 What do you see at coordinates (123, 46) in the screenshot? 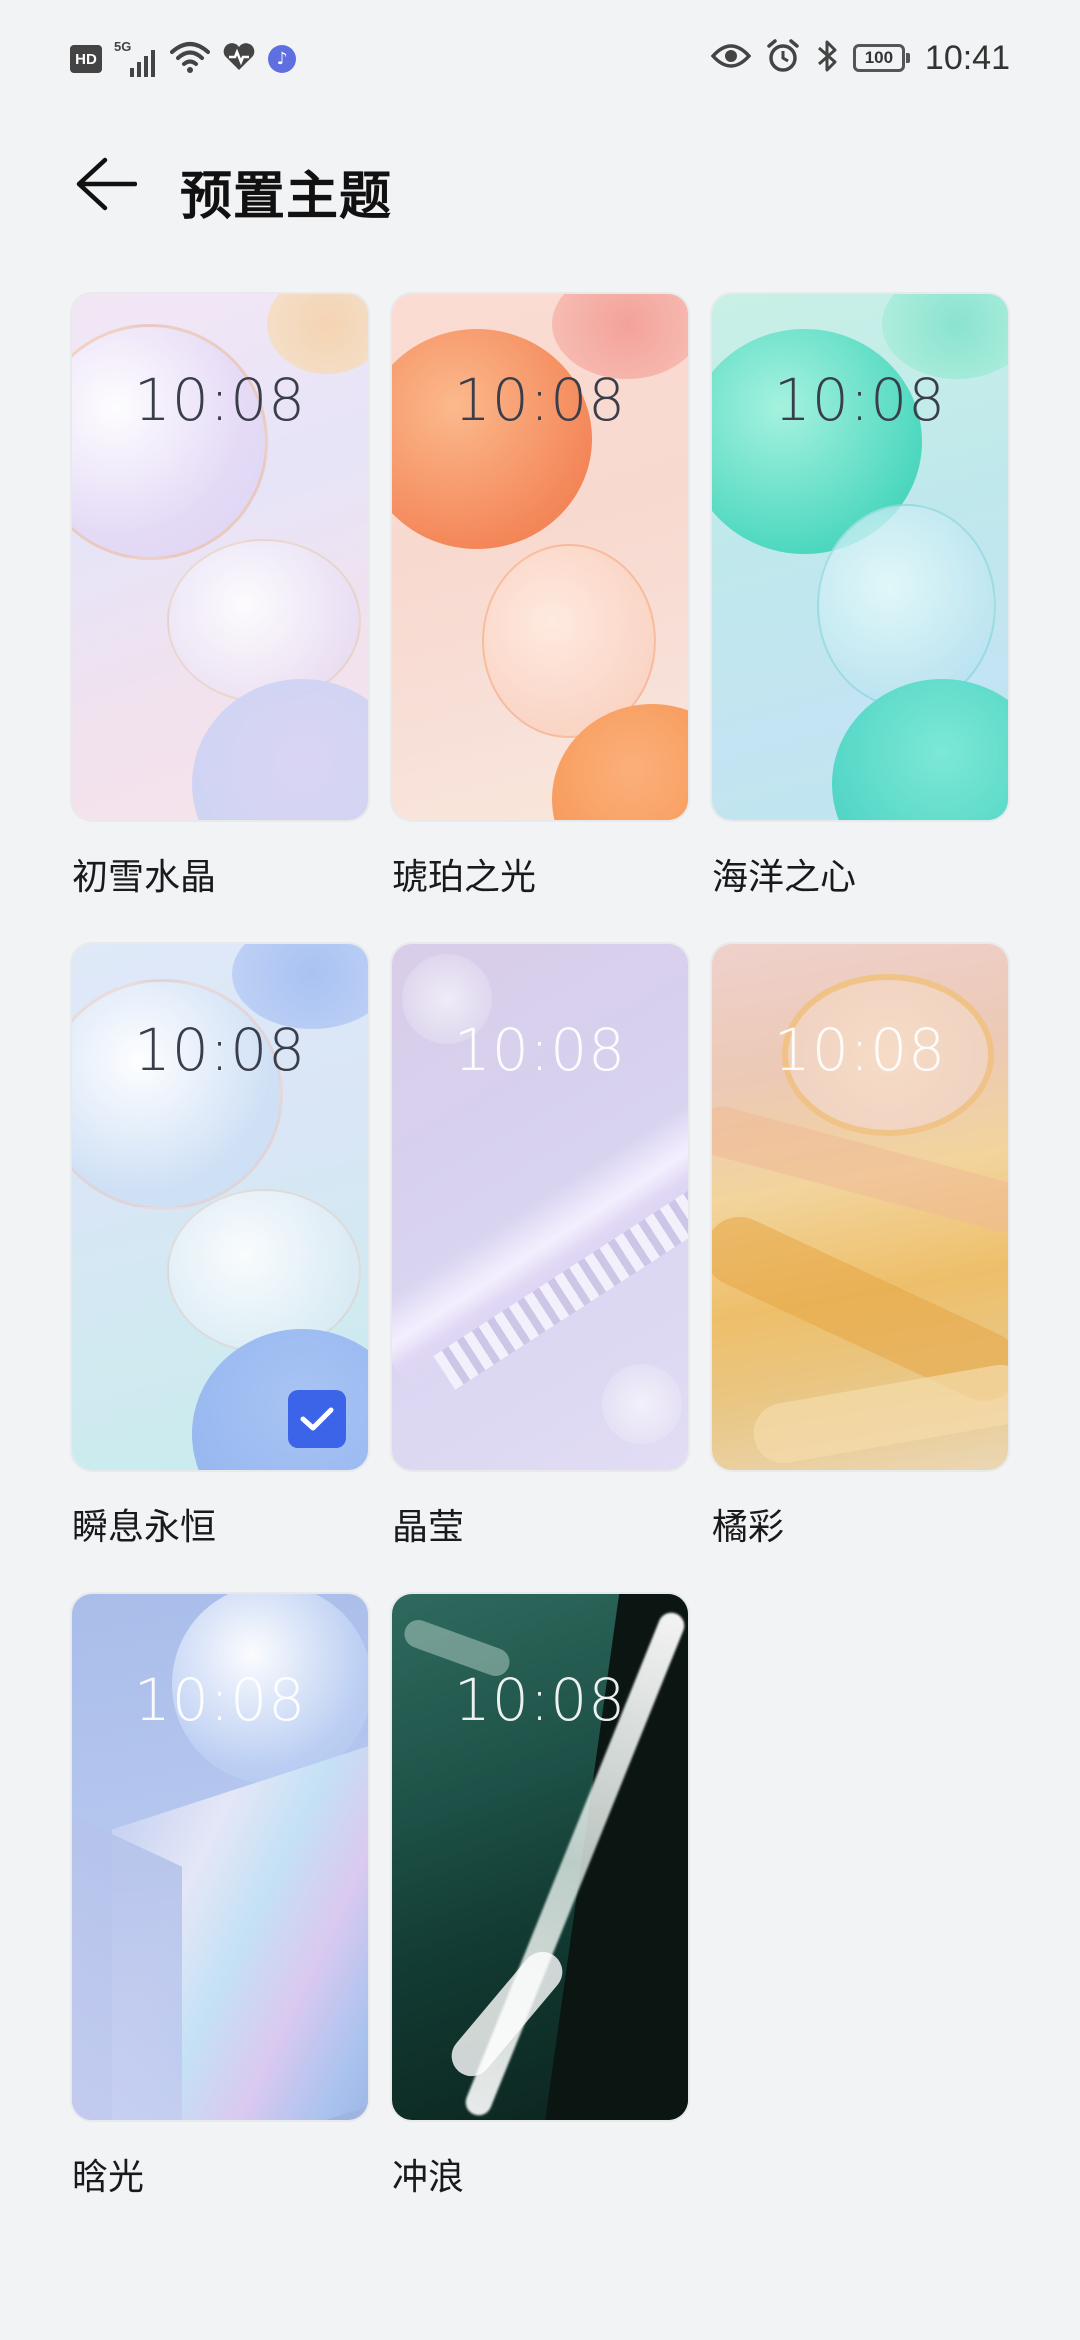
I see `network-type-label: 5G` at bounding box center [123, 46].